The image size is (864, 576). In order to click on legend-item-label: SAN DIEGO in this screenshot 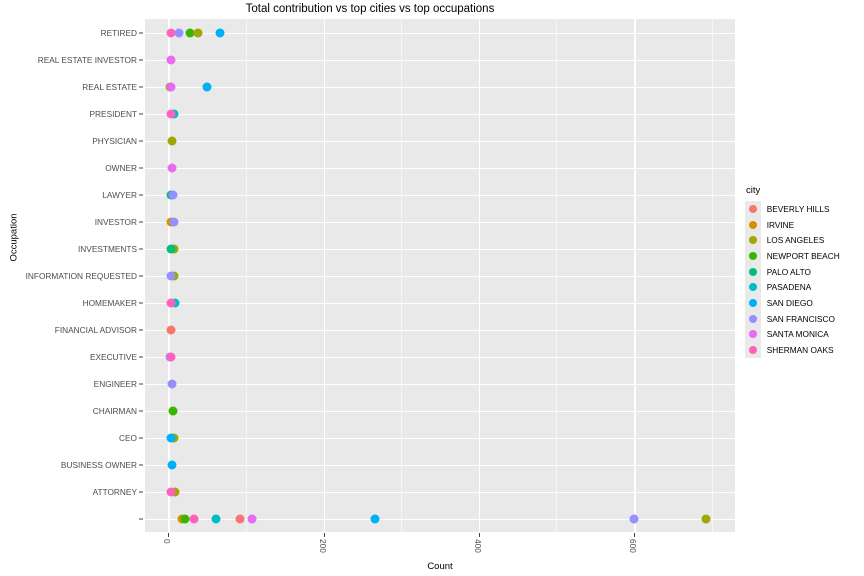, I will do `click(789, 302)`.